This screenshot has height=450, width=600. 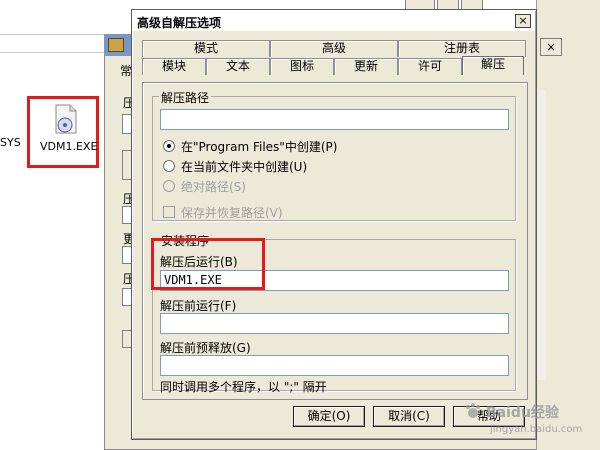 I want to click on tab-mode: 模式, so click(x=206, y=48).